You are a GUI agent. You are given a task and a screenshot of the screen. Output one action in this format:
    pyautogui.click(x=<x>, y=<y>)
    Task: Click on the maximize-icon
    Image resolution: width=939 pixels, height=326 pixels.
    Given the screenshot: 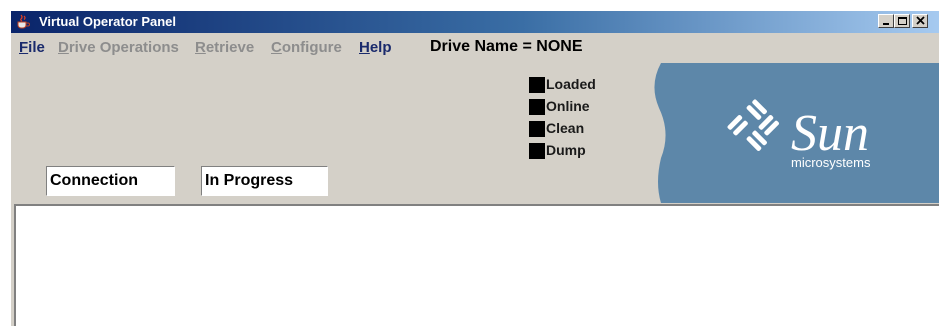 What is the action you would take?
    pyautogui.click(x=902, y=21)
    